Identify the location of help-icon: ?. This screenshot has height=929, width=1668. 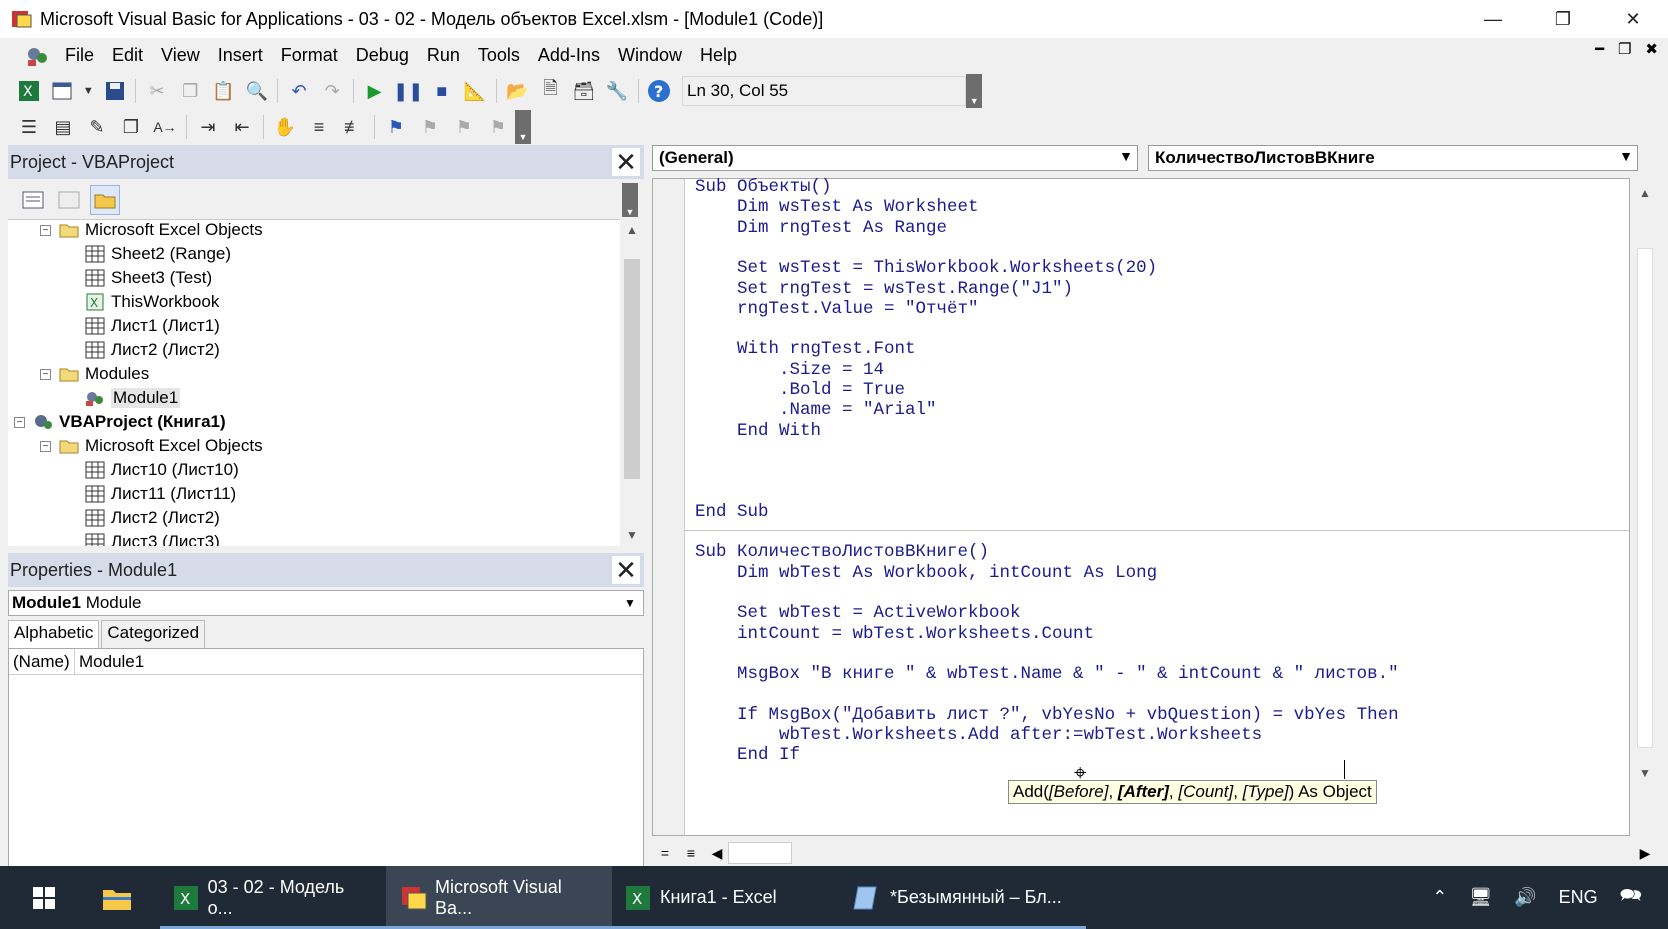
(659, 91).